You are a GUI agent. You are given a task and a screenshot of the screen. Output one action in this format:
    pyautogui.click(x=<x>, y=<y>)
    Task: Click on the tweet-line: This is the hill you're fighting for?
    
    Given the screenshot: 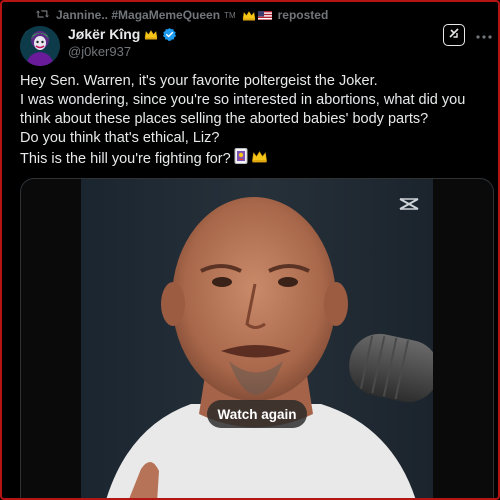 What is the action you would take?
    pyautogui.click(x=125, y=158)
    